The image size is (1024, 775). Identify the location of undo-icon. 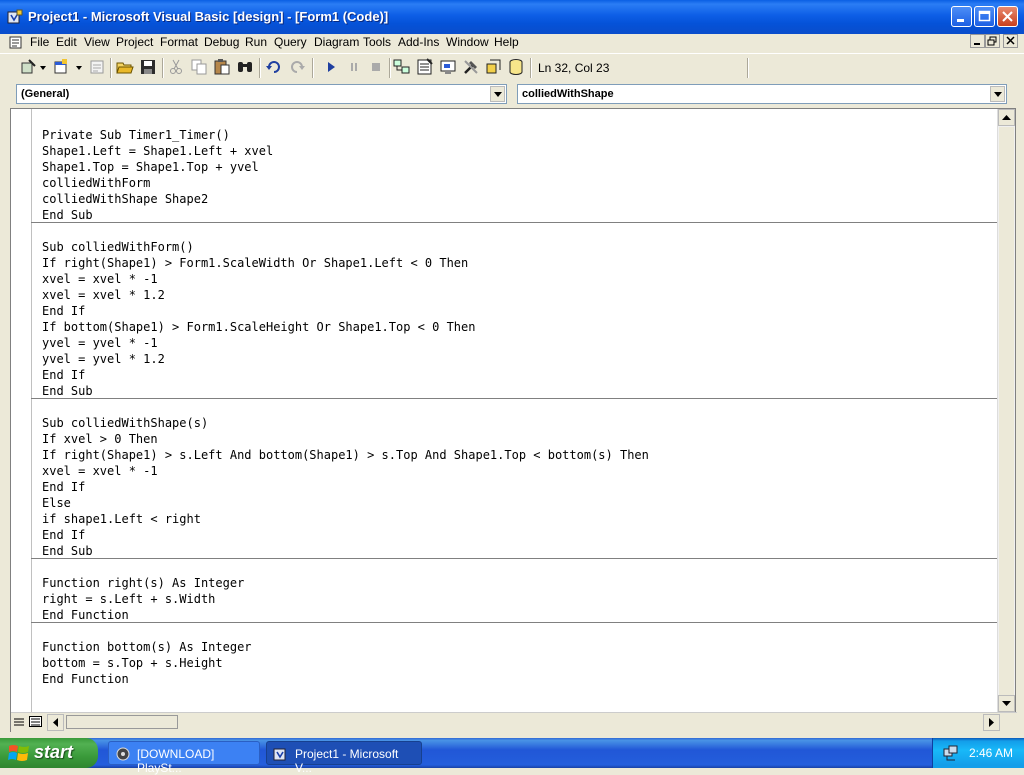
(274, 67).